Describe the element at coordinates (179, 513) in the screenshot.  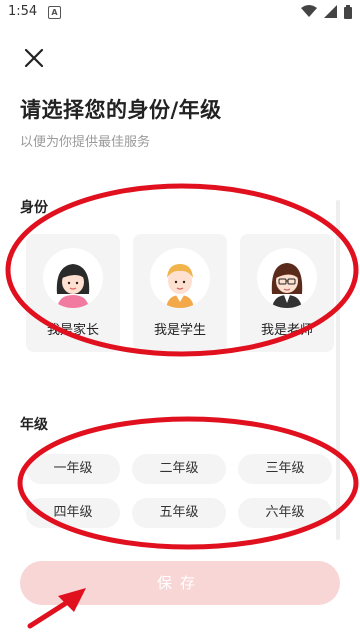
I see `grade-option-5: 五年级` at that location.